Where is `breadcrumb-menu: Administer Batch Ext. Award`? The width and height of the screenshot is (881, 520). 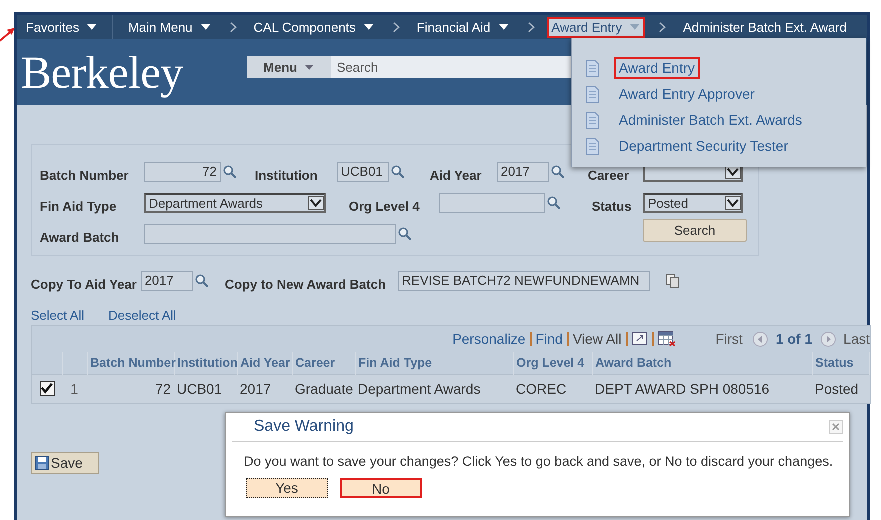 breadcrumb-menu: Administer Batch Ext. Award is located at coordinates (765, 27).